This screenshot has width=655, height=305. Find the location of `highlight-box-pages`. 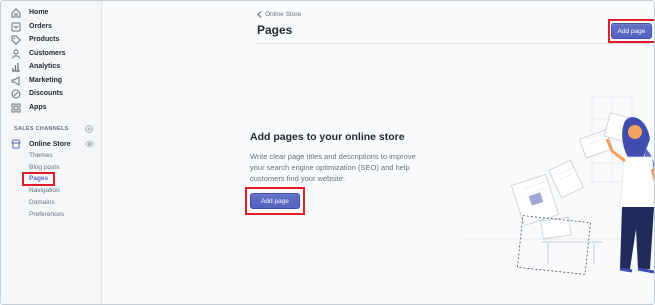

highlight-box-pages is located at coordinates (38, 179).